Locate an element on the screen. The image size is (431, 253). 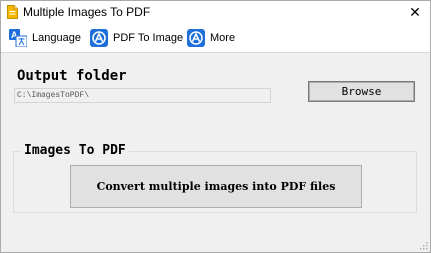
menu-item-label: PDF To Image is located at coordinates (148, 38).